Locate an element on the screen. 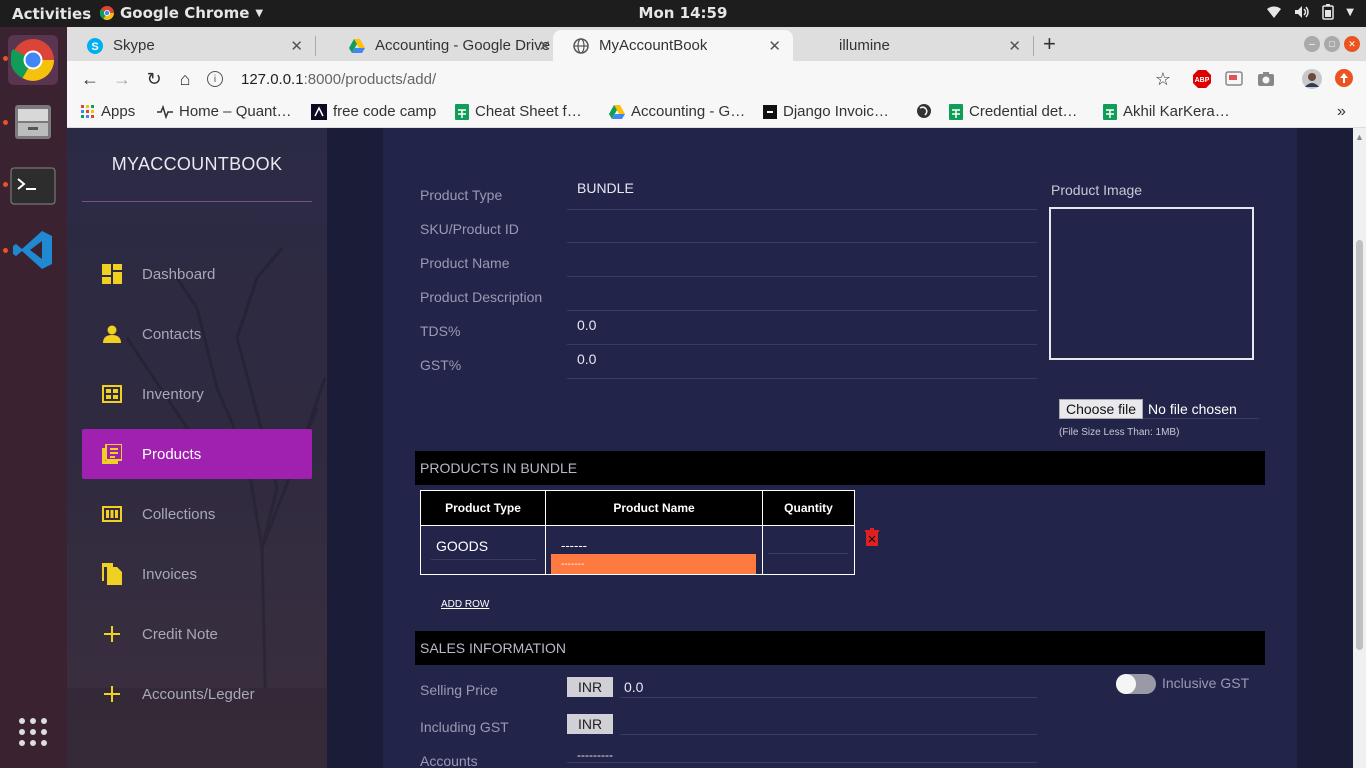 This screenshot has height=768, width=1366. home-button: ⌂ is located at coordinates (185, 79).